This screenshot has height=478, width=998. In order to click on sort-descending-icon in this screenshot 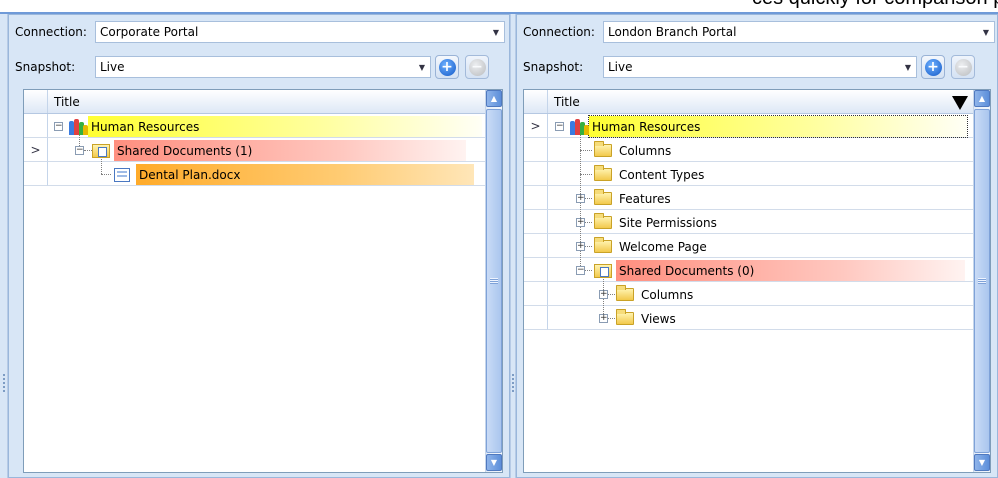, I will do `click(960, 103)`.